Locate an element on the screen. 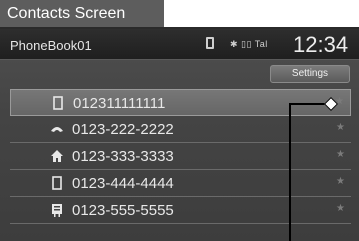  callout-line is located at coordinates (290, 172).